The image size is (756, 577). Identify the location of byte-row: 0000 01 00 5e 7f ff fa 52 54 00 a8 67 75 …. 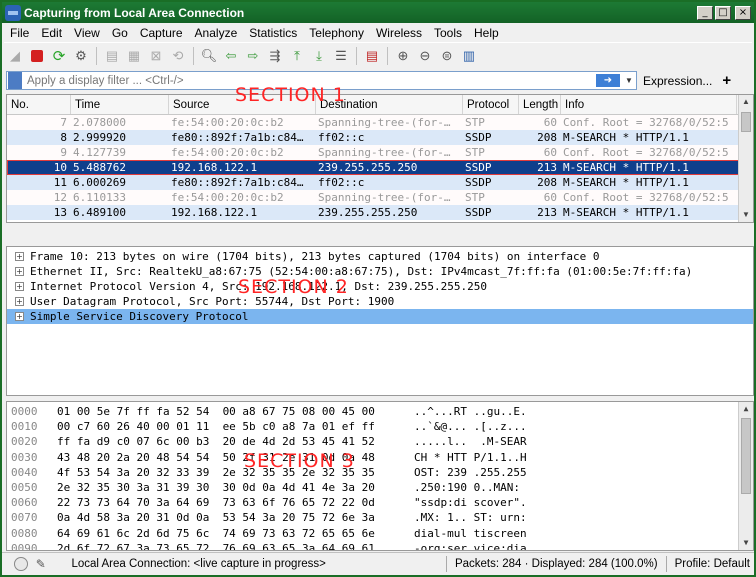
(380, 411).